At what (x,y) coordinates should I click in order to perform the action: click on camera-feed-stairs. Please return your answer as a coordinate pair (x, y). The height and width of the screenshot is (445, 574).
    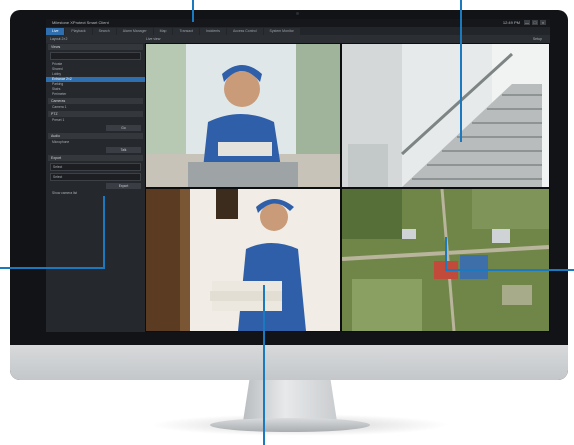
    Looking at the image, I should click on (445, 115).